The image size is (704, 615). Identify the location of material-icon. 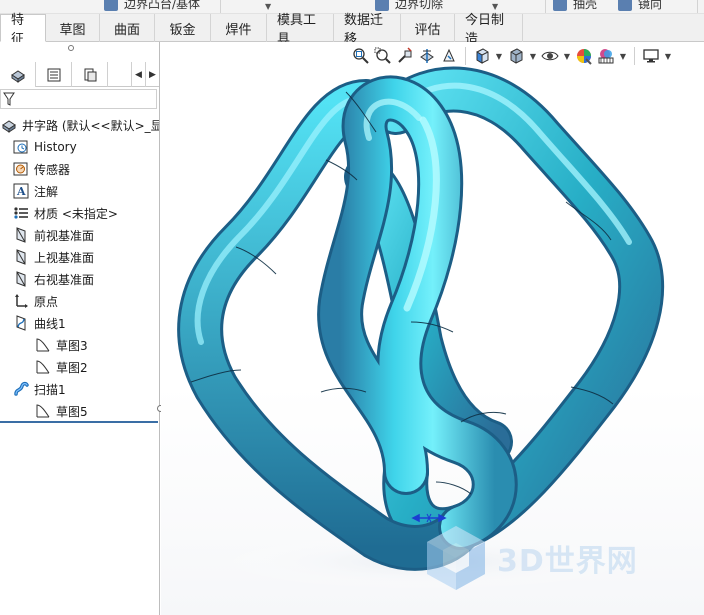
(21, 213).